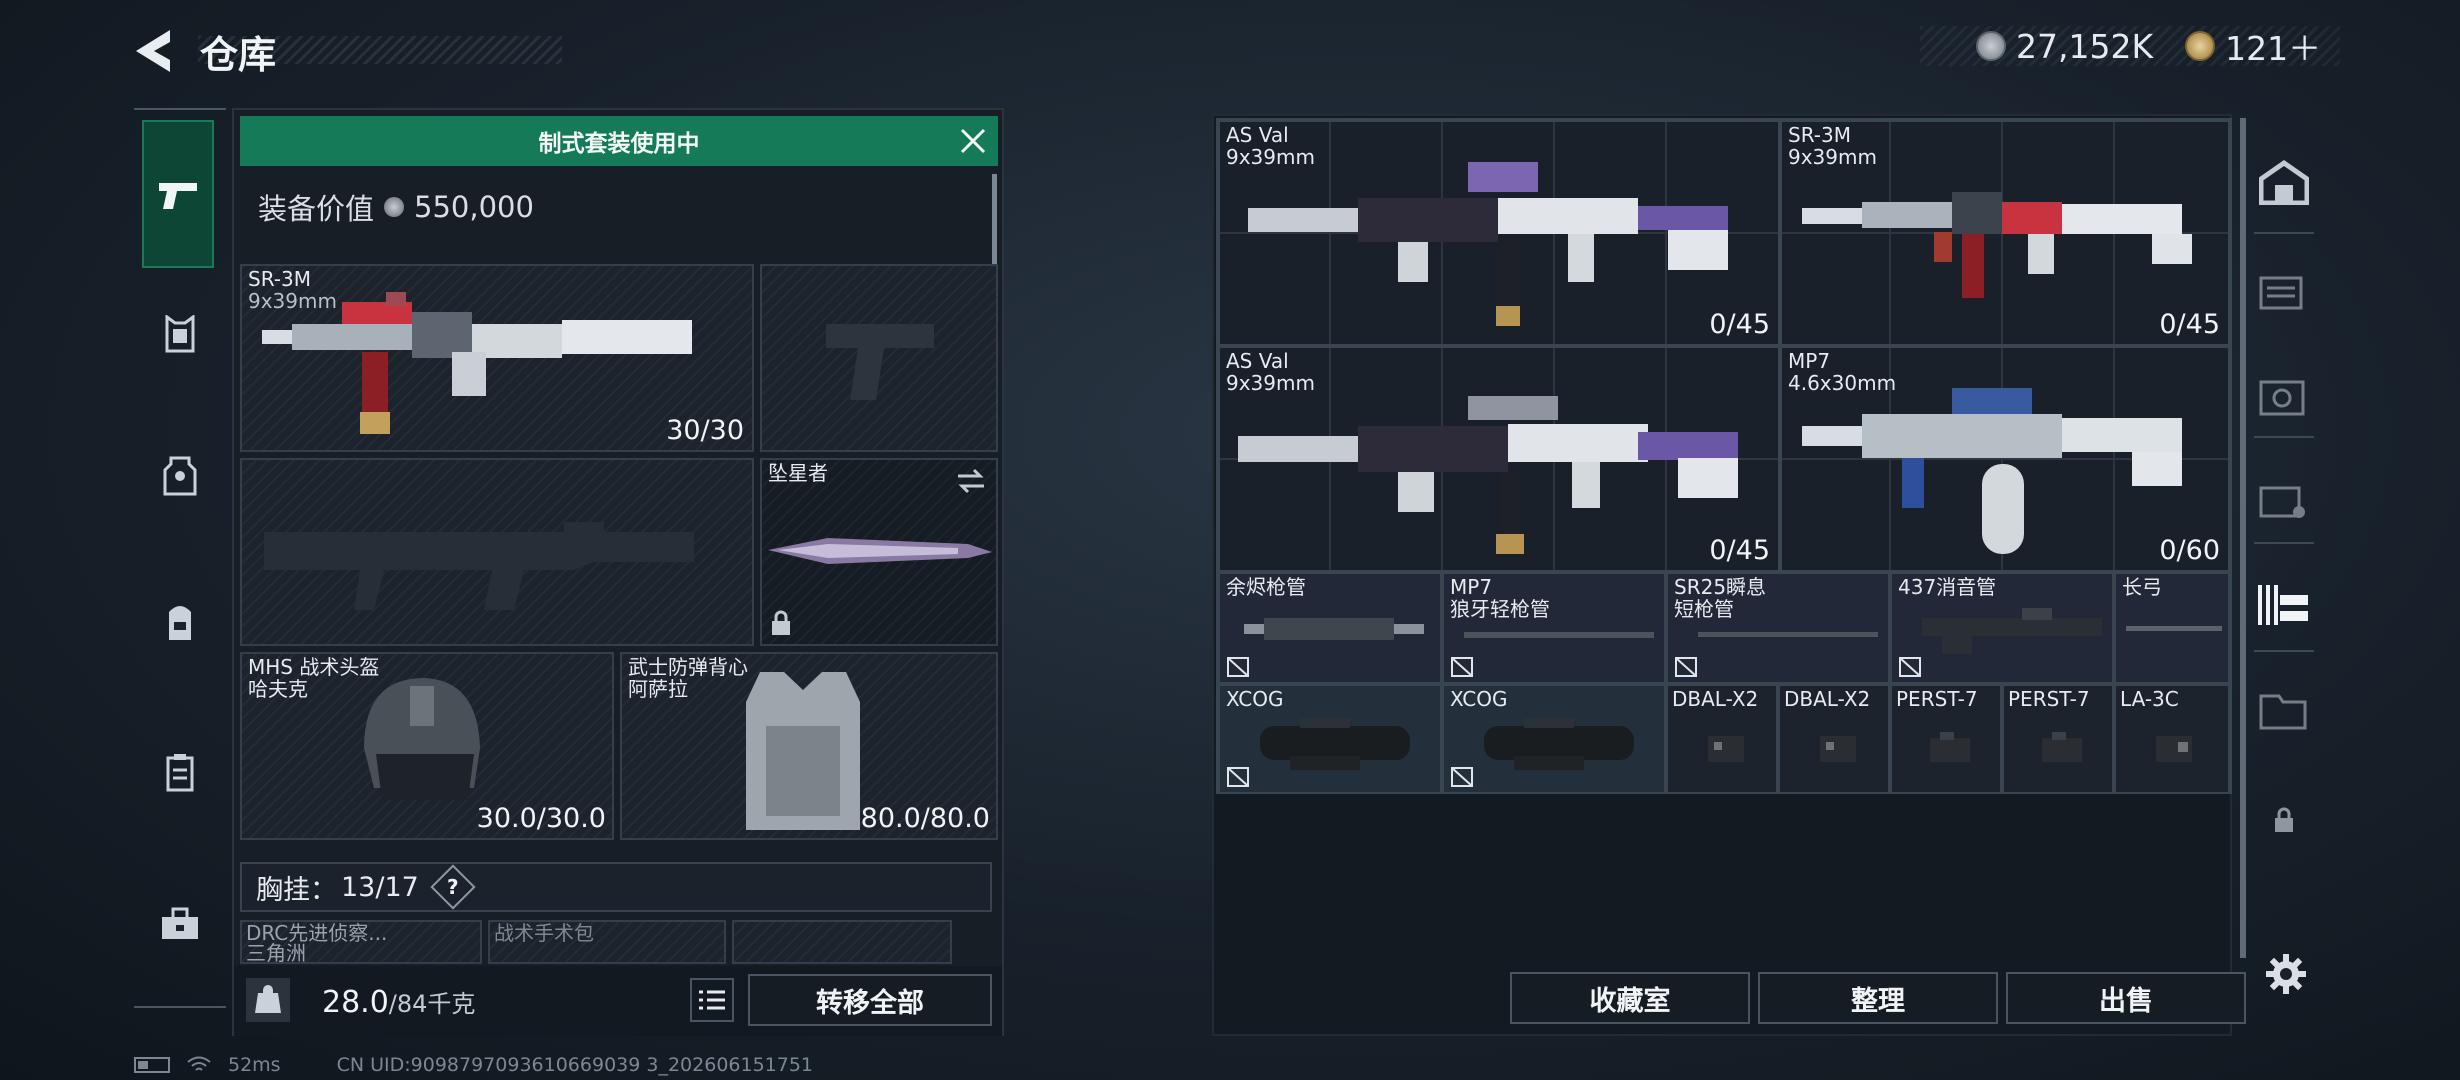 The width and height of the screenshot is (2460, 1080). Describe the element at coordinates (1330, 628) in the screenshot. I see `storage-attachment-item: 余烬枪管` at that location.